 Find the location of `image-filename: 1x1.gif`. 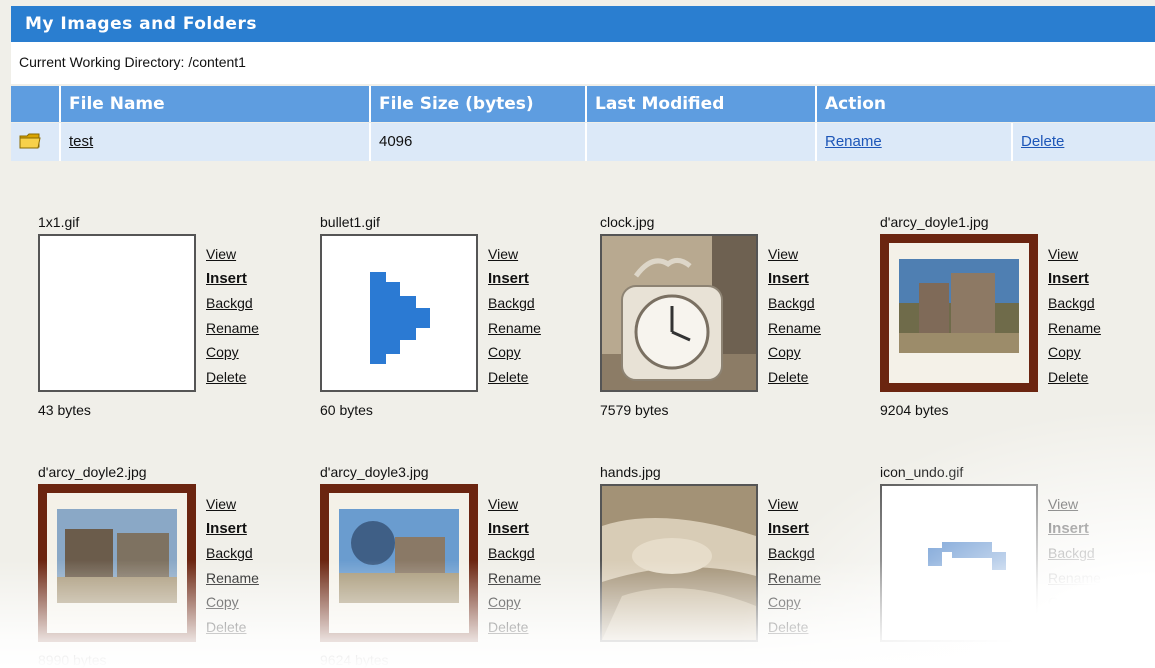

image-filename: 1x1.gif is located at coordinates (59, 222).